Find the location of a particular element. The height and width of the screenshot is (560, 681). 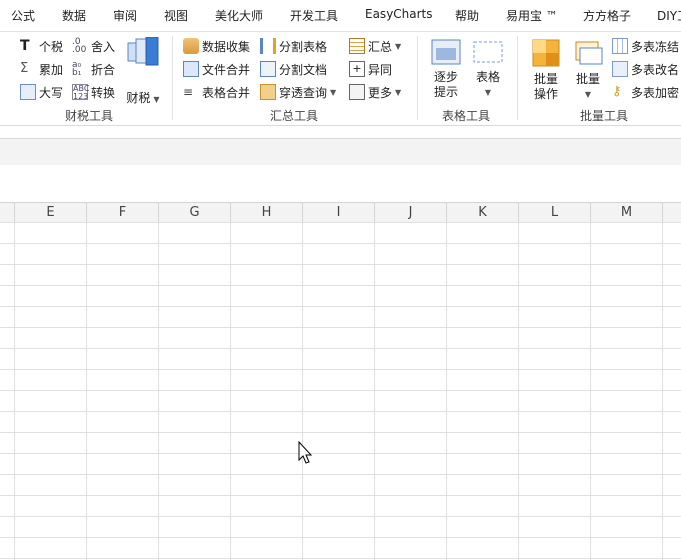

column-header-row: E F G H I J K L M is located at coordinates (340, 212).